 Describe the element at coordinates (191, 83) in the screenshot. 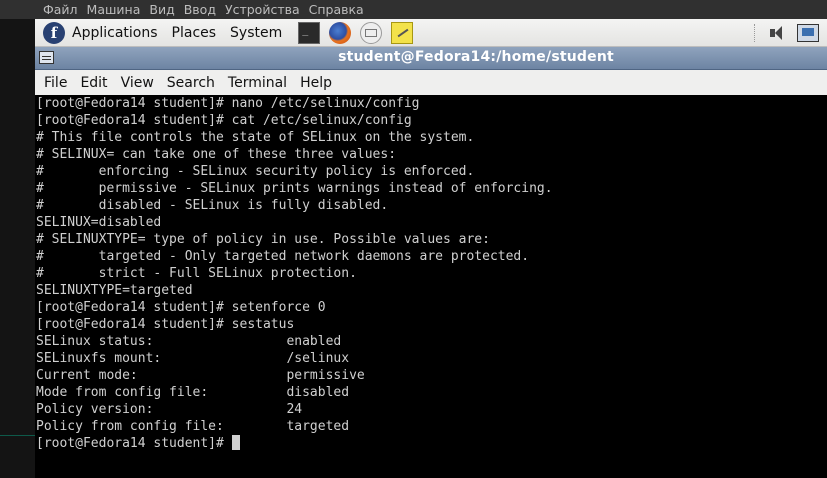

I see `terminal-menu-search: Search` at that location.